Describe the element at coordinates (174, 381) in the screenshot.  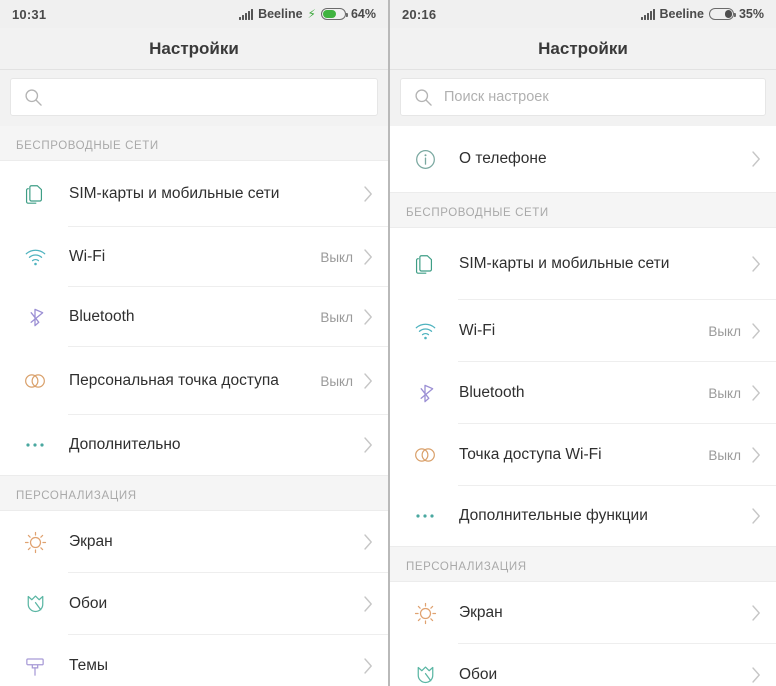
I see `row-label: Персональная точка доступа` at that location.